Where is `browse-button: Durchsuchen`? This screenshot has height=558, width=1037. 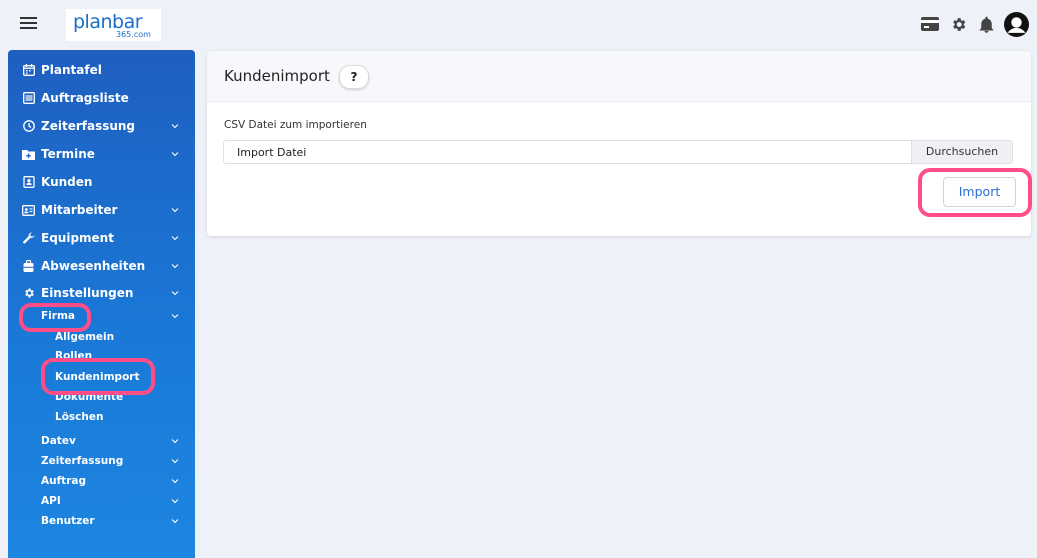
browse-button: Durchsuchen is located at coordinates (961, 152).